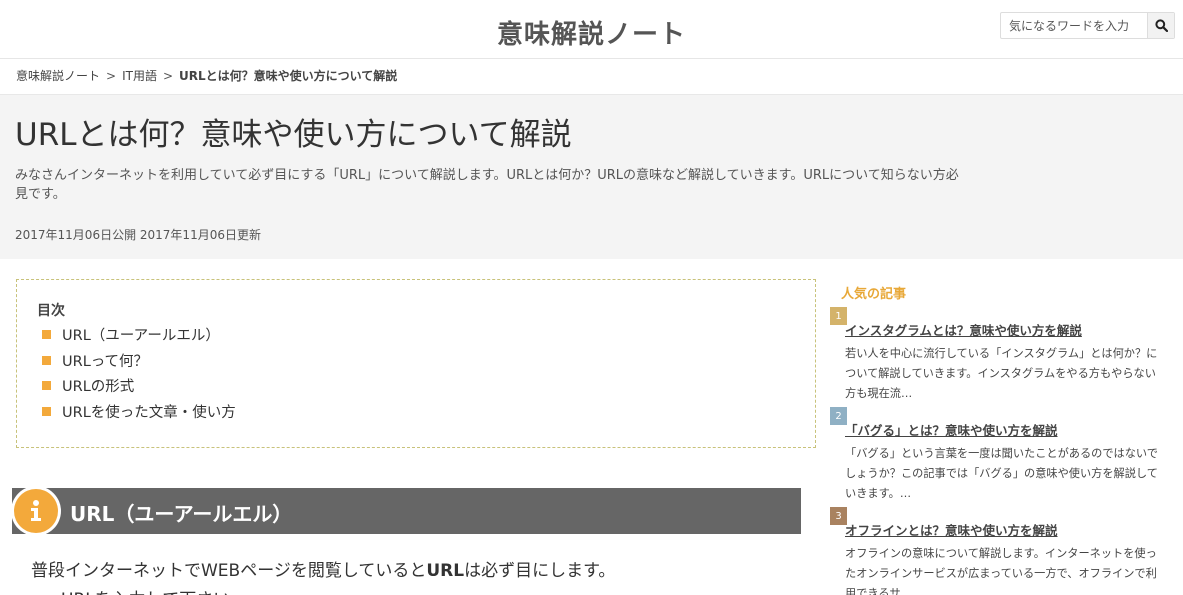 The height and width of the screenshot is (595, 1183). I want to click on toc-item: URLを使った文章・使い方, so click(139, 412).